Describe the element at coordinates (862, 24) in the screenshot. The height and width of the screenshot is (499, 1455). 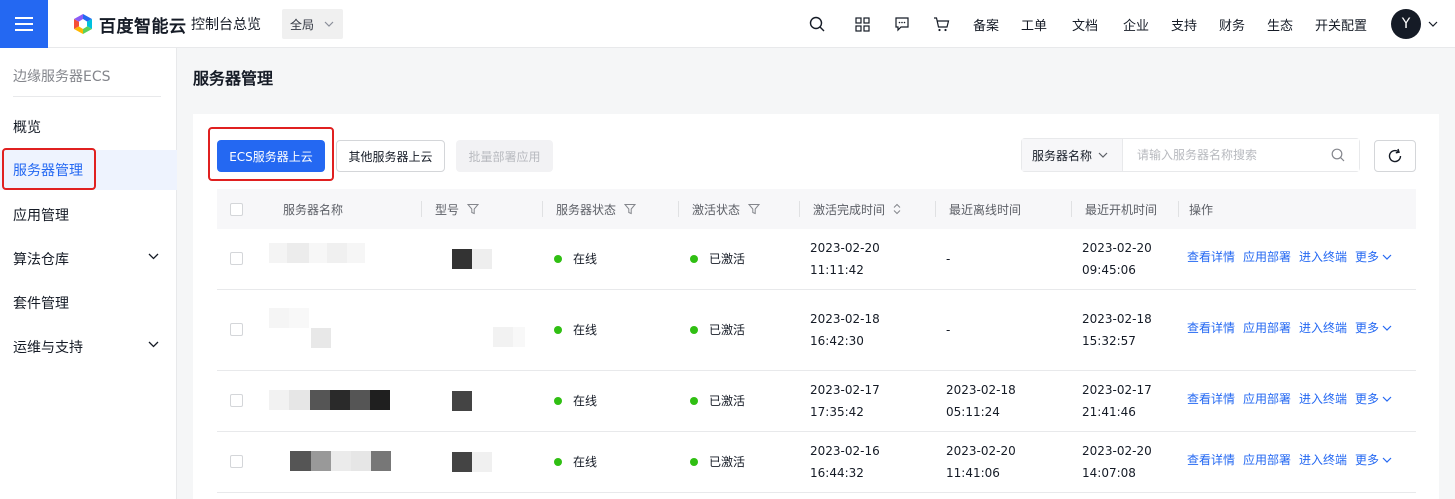
I see `grid-icon` at that location.